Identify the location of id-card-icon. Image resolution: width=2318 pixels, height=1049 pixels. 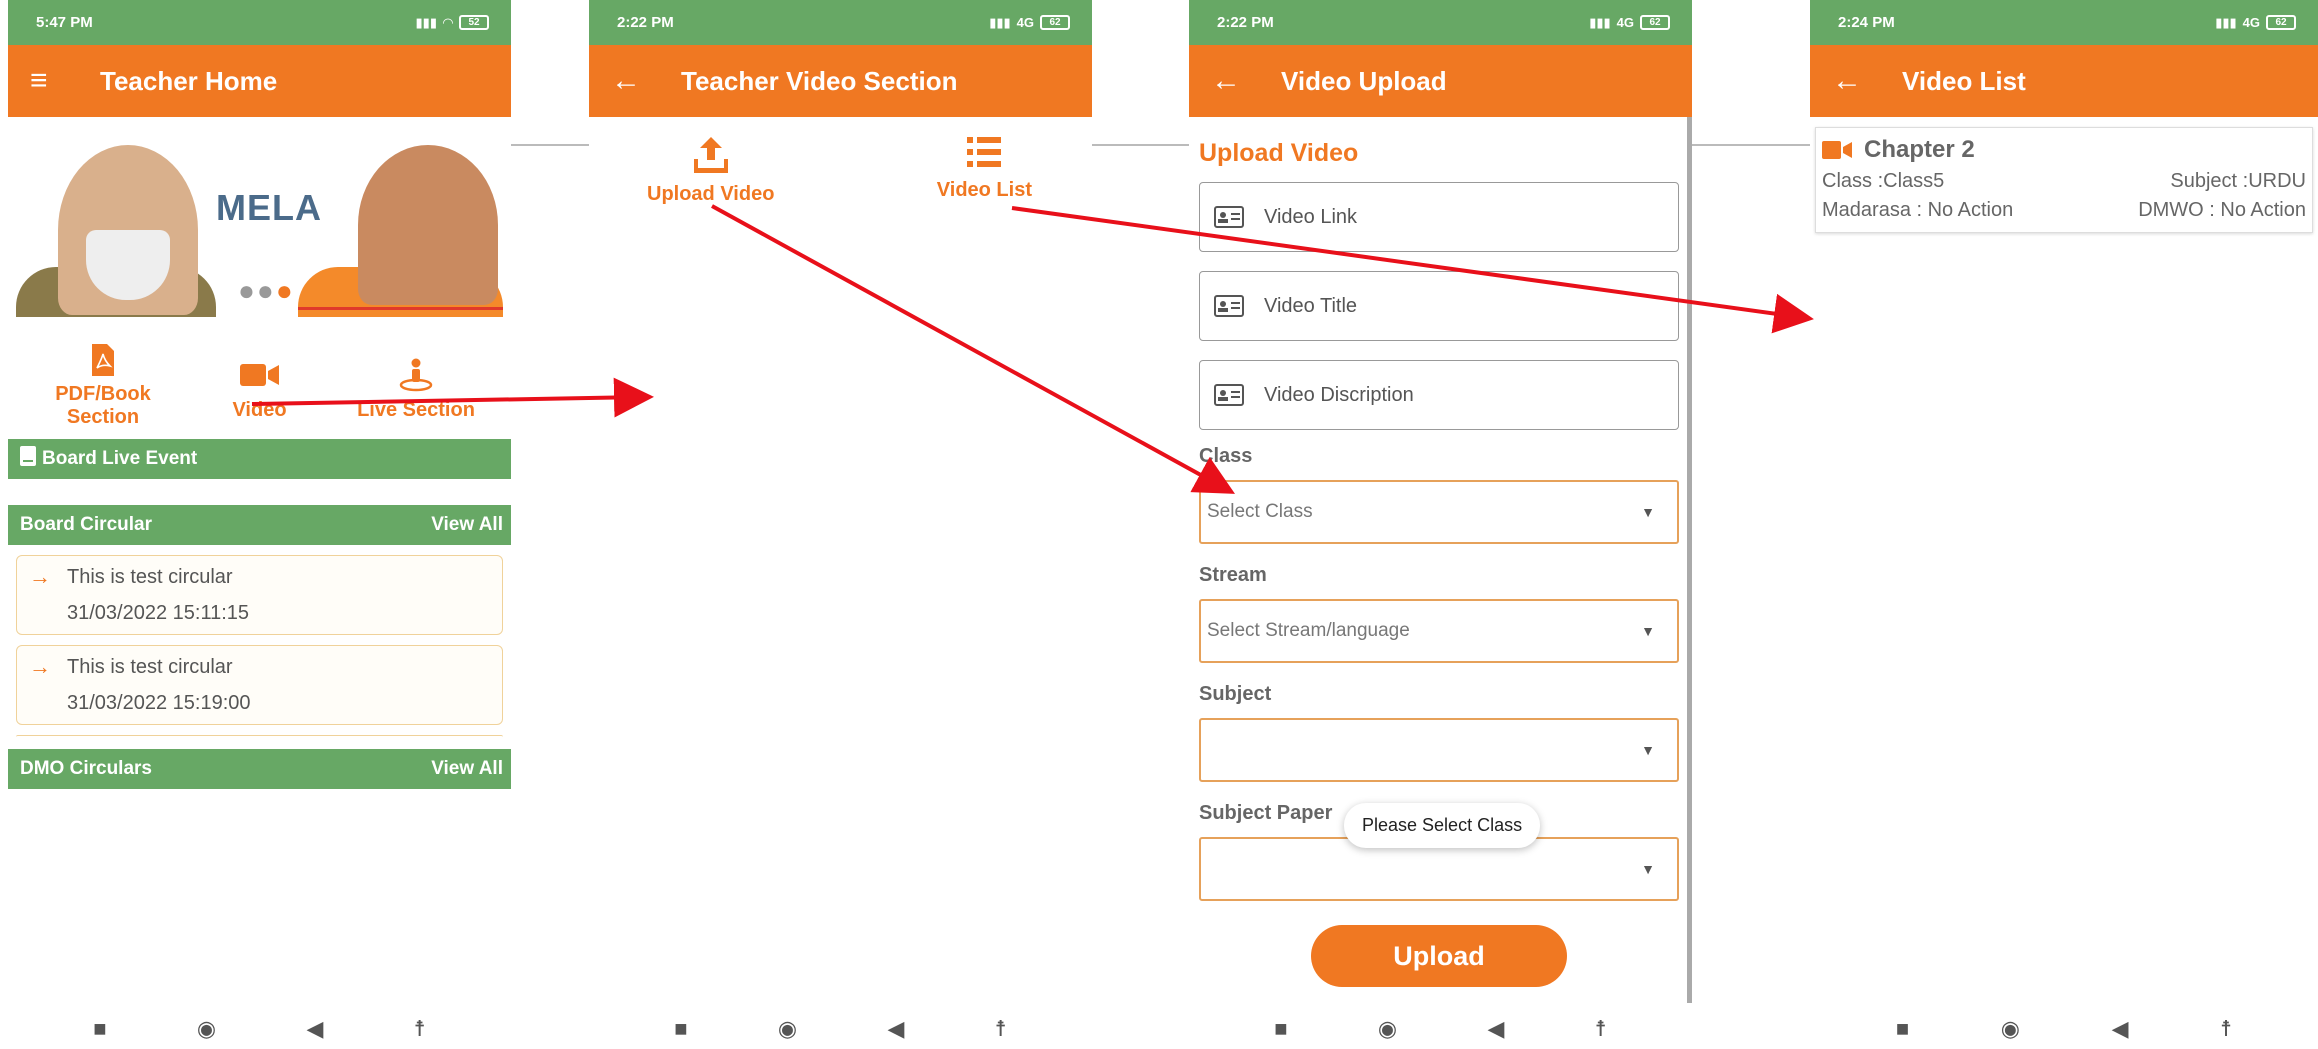
(1239, 395).